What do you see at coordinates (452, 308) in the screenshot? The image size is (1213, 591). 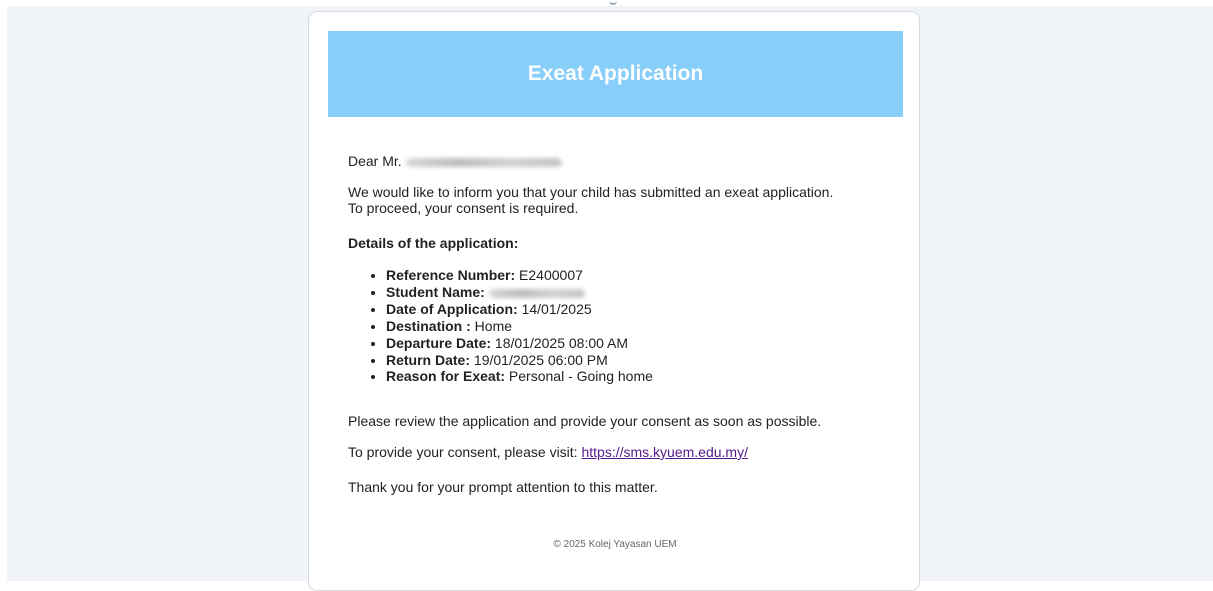 I see `detail-label: Date of Application:` at bounding box center [452, 308].